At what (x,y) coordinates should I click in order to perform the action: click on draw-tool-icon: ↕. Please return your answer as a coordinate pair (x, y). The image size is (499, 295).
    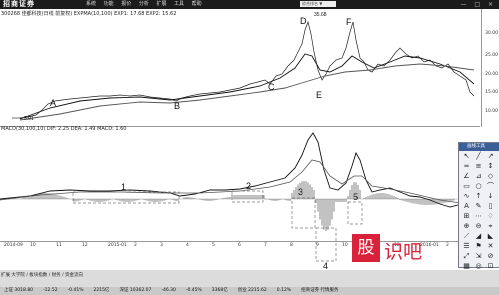
    Looking at the image, I should click on (490, 166).